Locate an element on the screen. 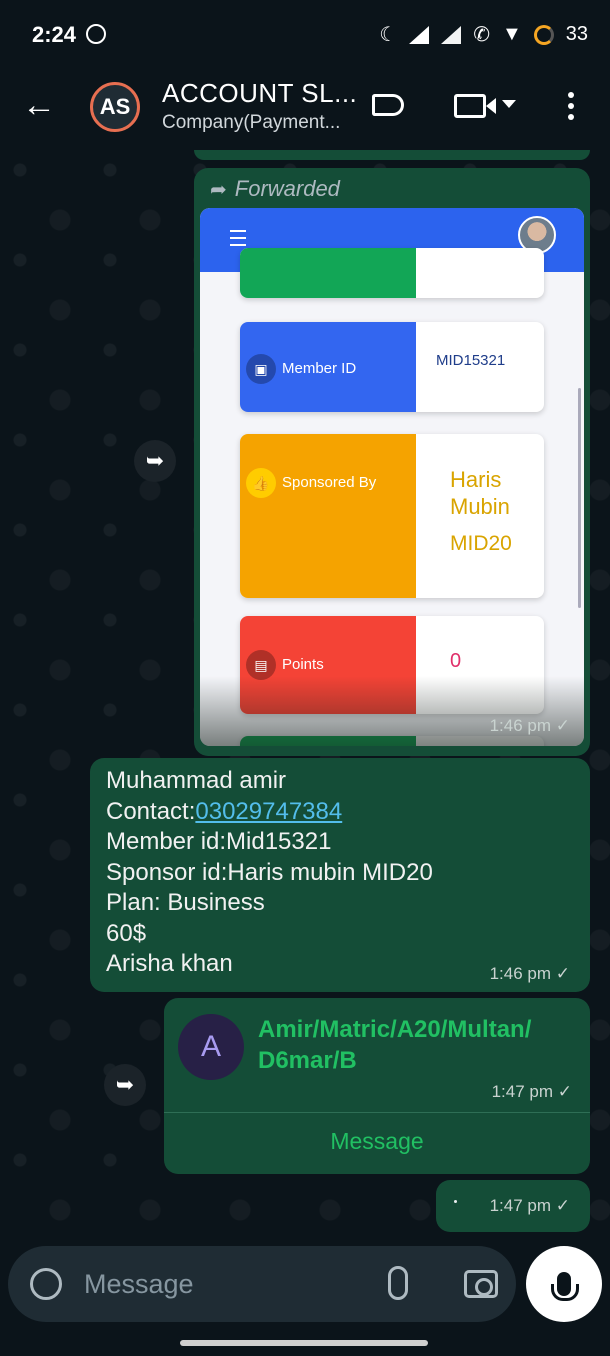 This screenshot has width=610, height=1356. card-value-line: Mubin is located at coordinates (480, 506).